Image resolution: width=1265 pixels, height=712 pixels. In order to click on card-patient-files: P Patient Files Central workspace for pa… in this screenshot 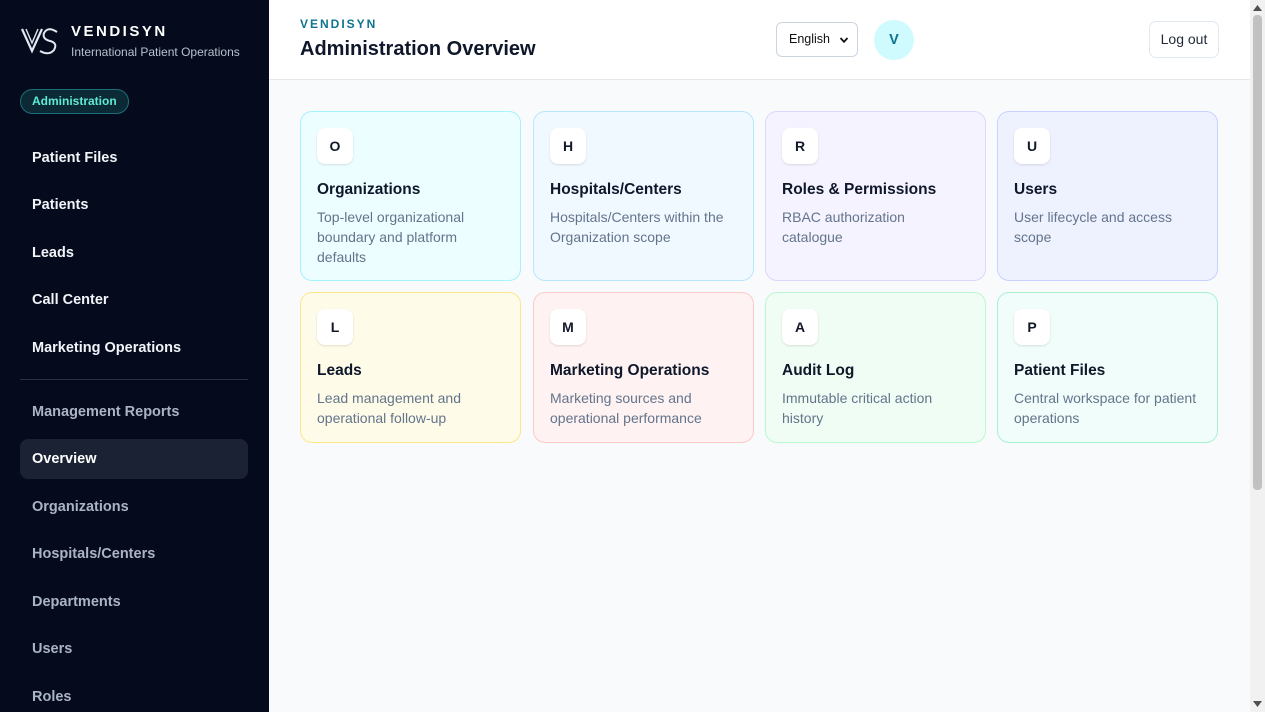, I will do `click(1107, 367)`.